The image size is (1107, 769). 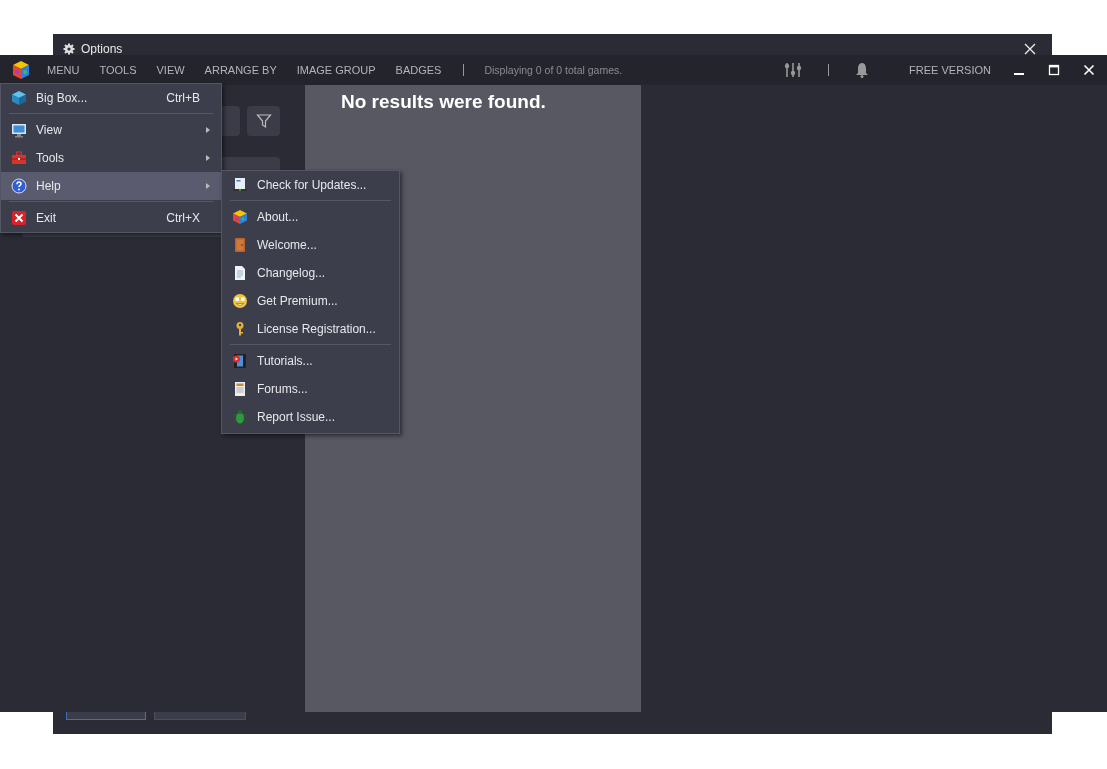 What do you see at coordinates (793, 70) in the screenshot?
I see `sliders-icon` at bounding box center [793, 70].